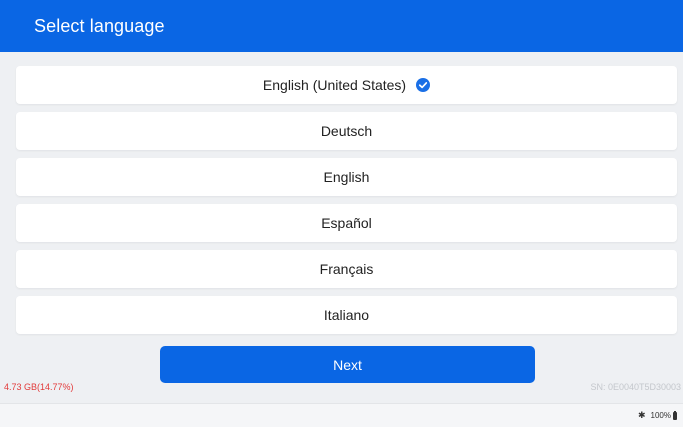 Image resolution: width=683 pixels, height=427 pixels. I want to click on status-indicators: ✱ 100%, so click(657, 415).